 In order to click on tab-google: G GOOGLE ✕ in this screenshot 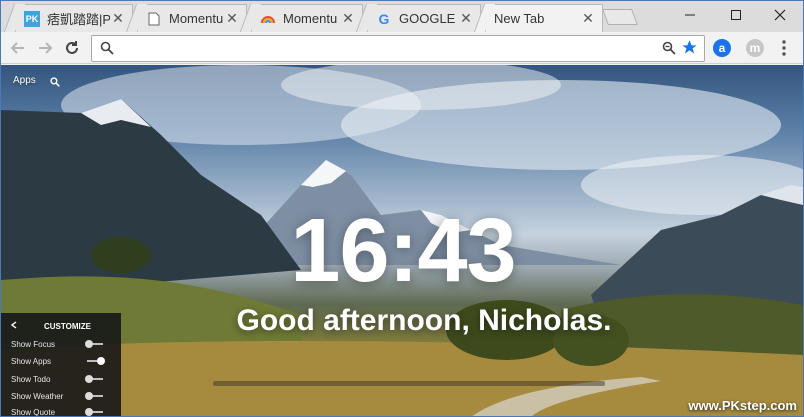, I will do `click(424, 18)`.